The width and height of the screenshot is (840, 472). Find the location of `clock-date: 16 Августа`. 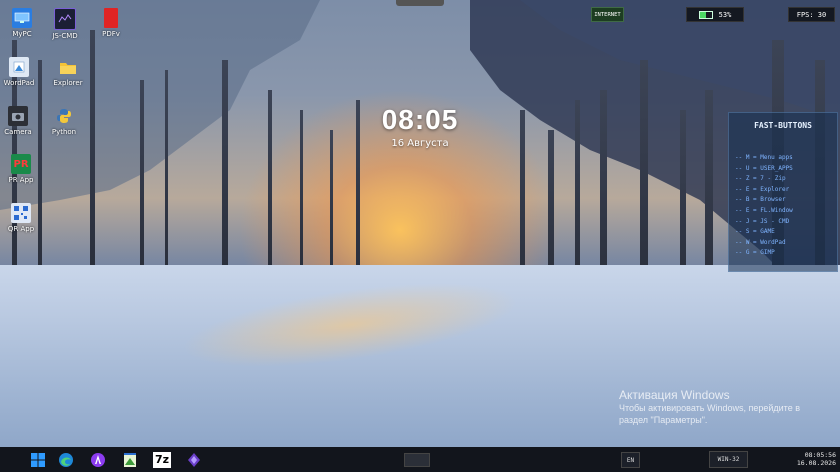

clock-date: 16 Августа is located at coordinates (420, 143).